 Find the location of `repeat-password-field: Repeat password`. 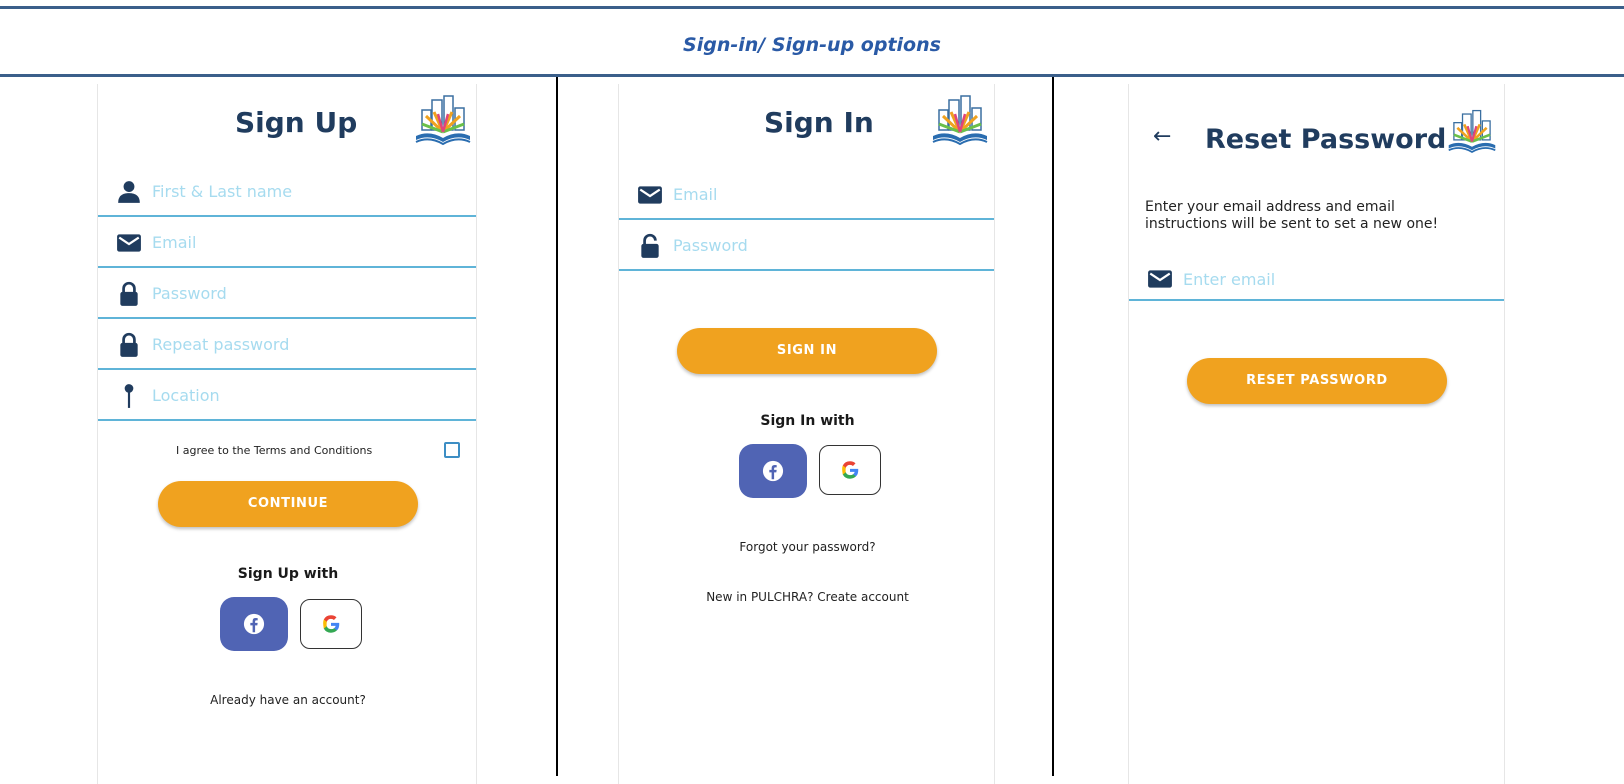

repeat-password-field: Repeat password is located at coordinates (287, 344).